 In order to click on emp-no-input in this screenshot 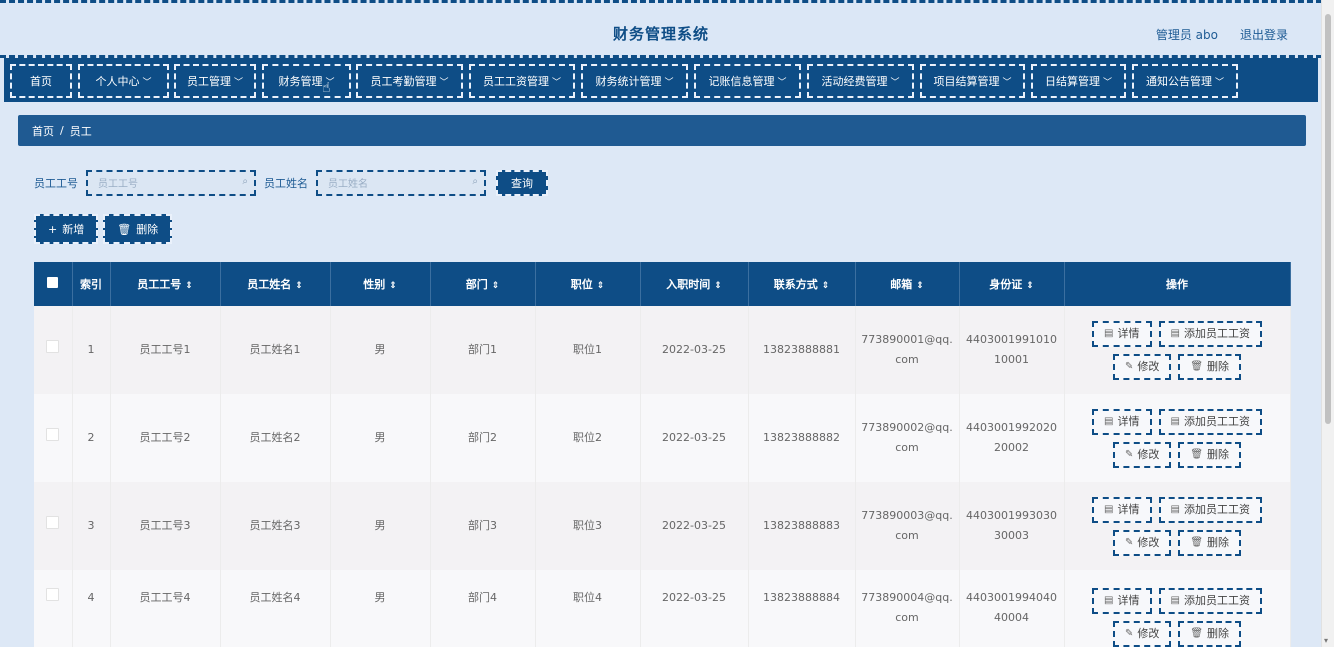, I will do `click(159, 184)`.